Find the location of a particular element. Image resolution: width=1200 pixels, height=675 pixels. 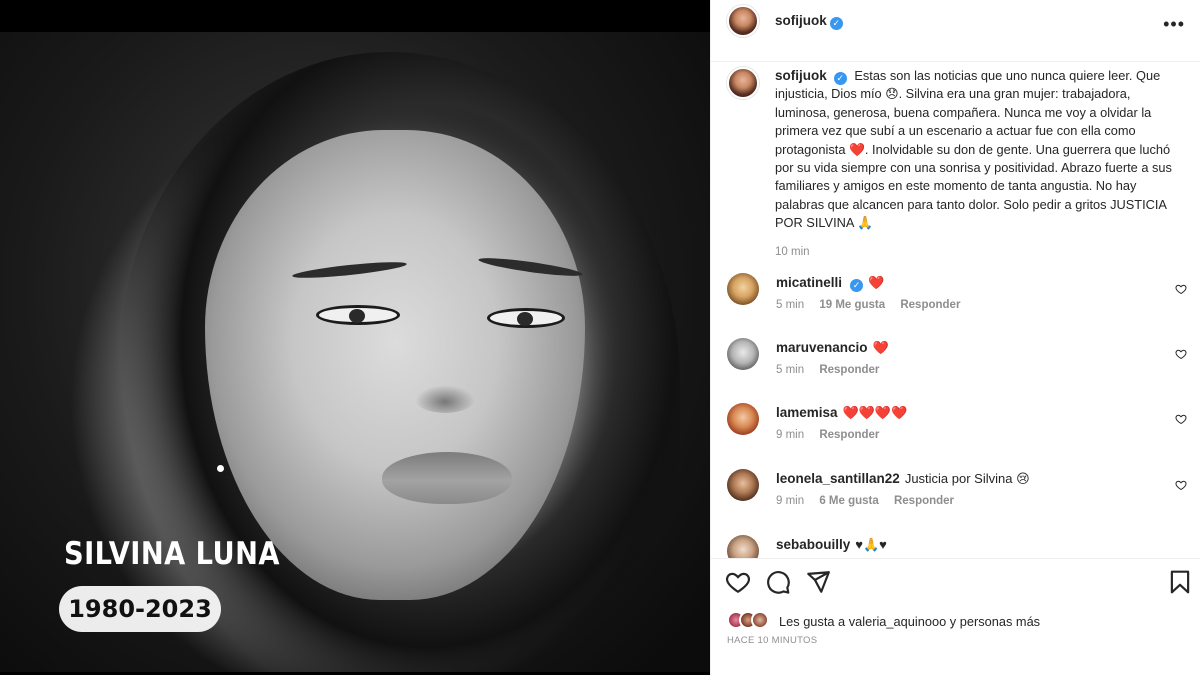

author-avatar is located at coordinates (743, 21).